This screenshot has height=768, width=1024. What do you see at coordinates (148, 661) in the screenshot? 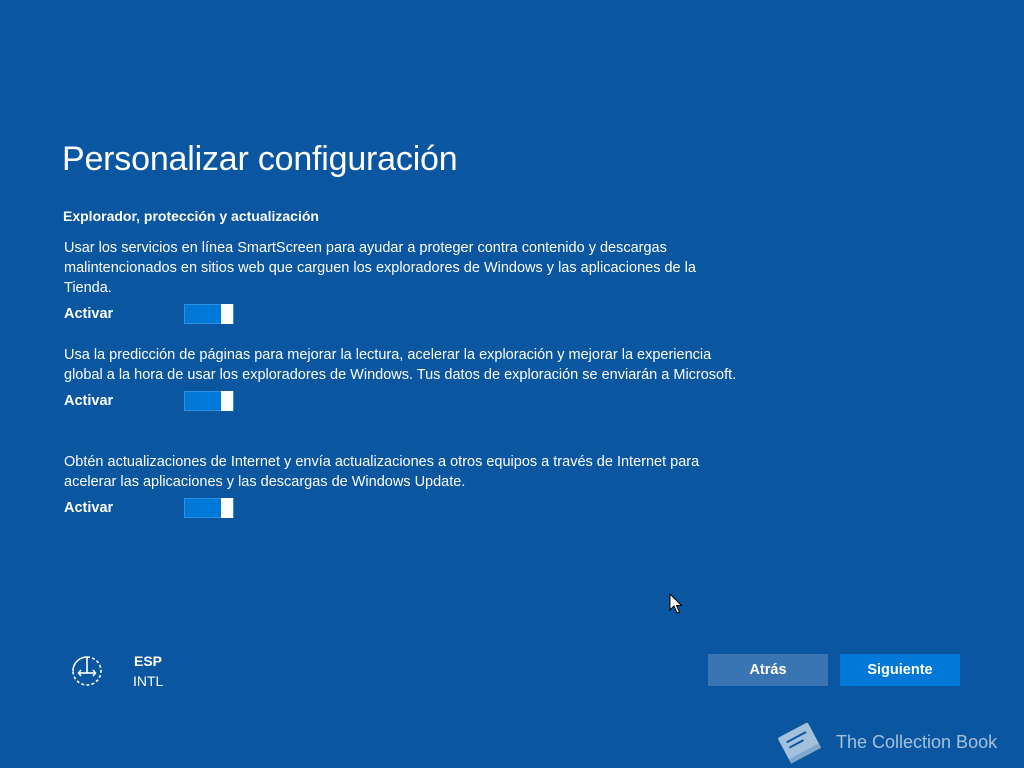
I see `language-code: ESP` at bounding box center [148, 661].